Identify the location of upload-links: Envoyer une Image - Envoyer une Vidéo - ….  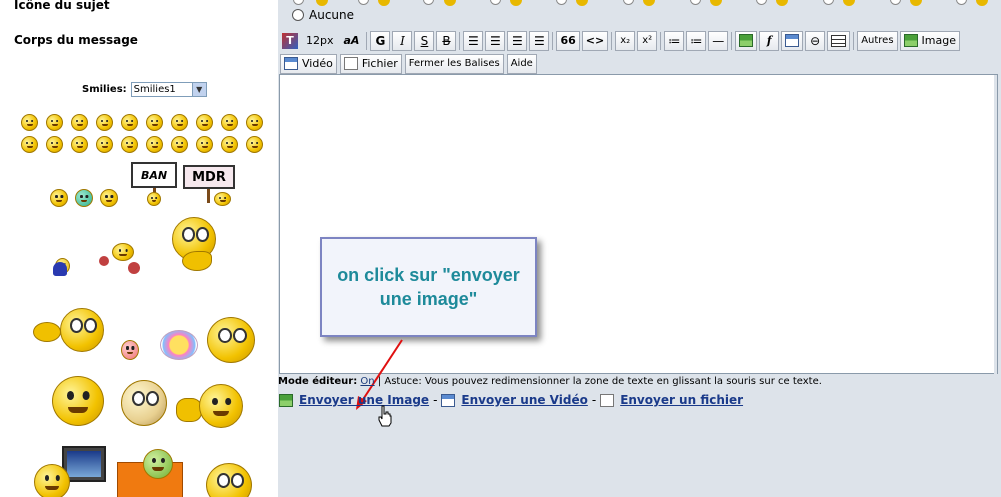
(511, 400).